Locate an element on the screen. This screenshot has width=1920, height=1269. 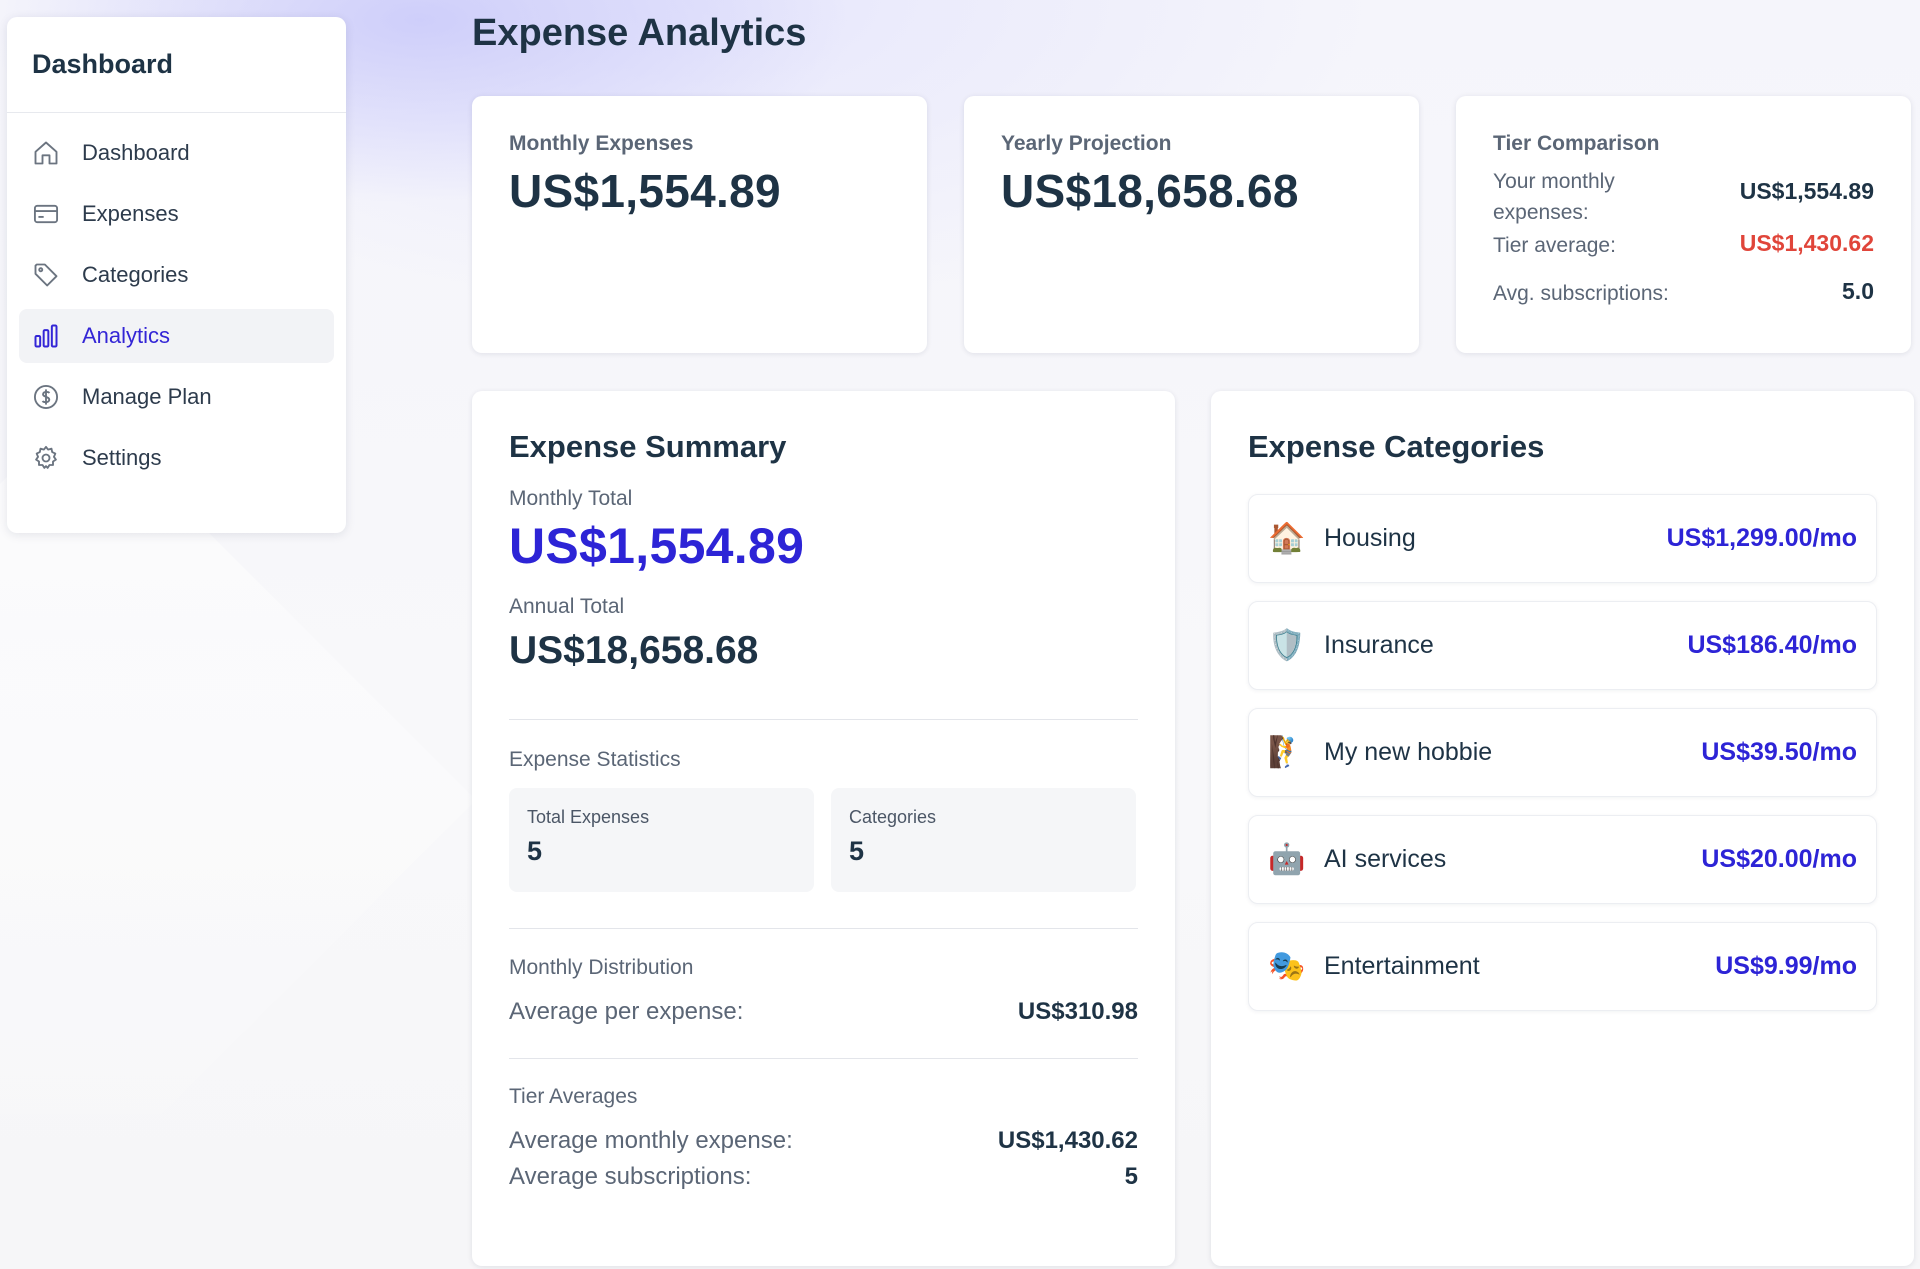
dollar-circle-icon is located at coordinates (46, 397).